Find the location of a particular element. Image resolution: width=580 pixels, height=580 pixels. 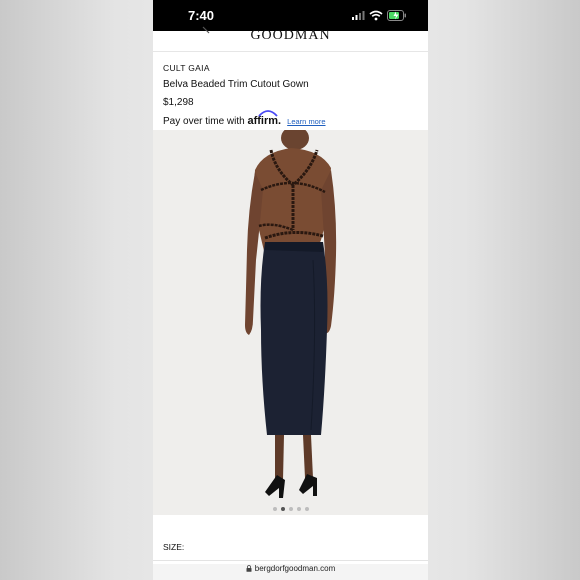

status-time: 7:40 is located at coordinates (201, 15).